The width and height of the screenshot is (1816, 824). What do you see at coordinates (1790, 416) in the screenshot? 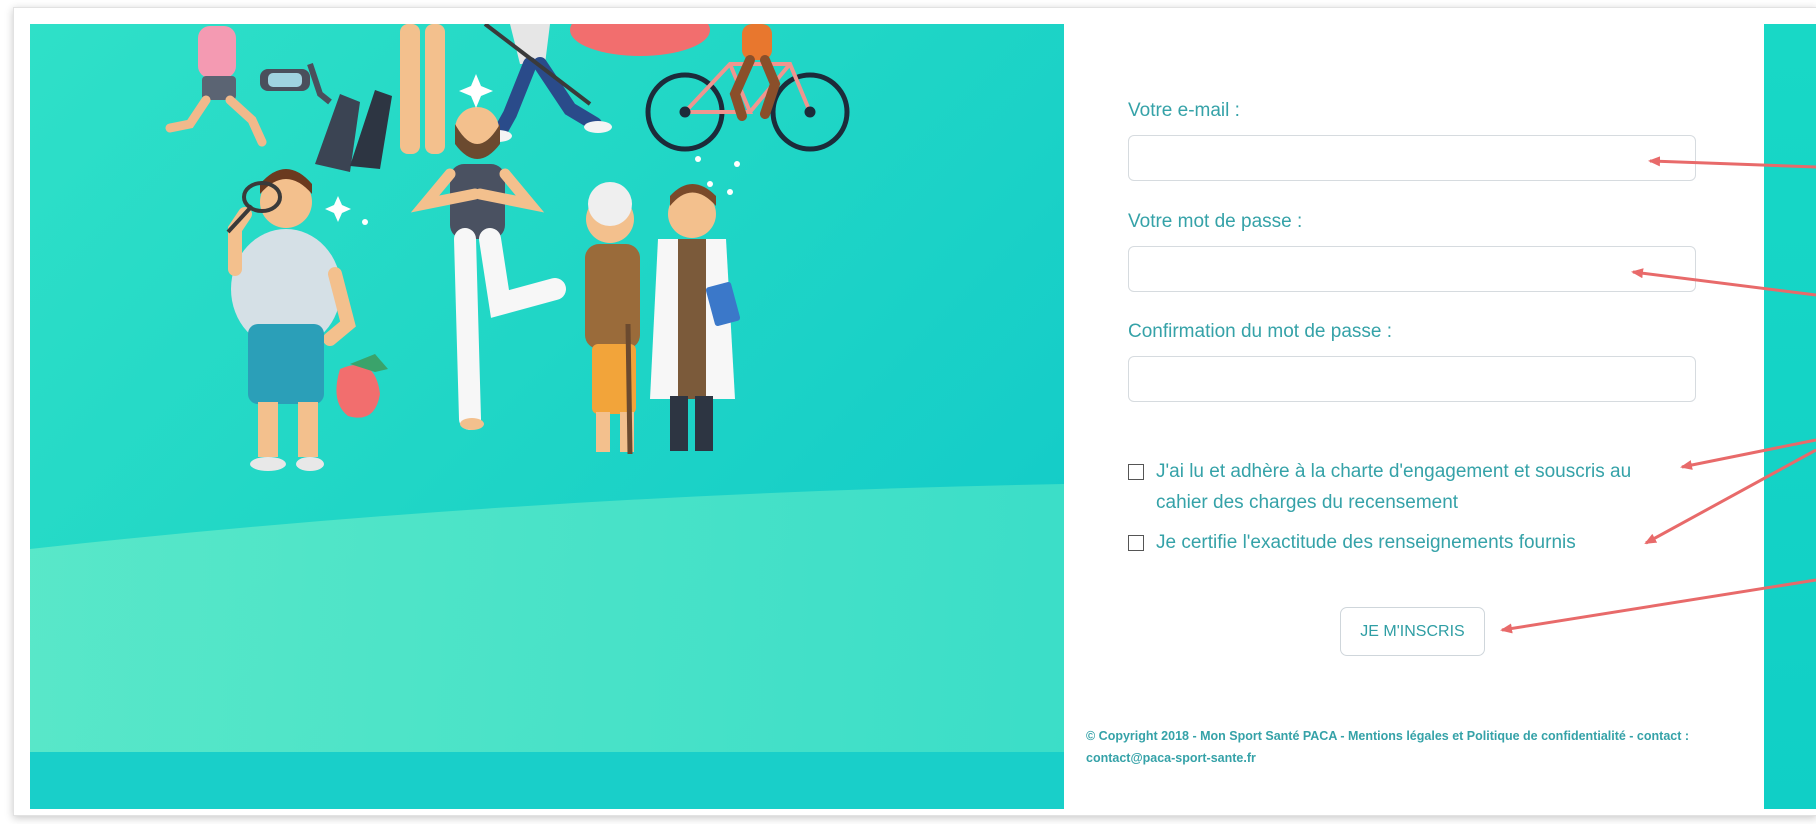
I see `right-teal-strip` at bounding box center [1790, 416].